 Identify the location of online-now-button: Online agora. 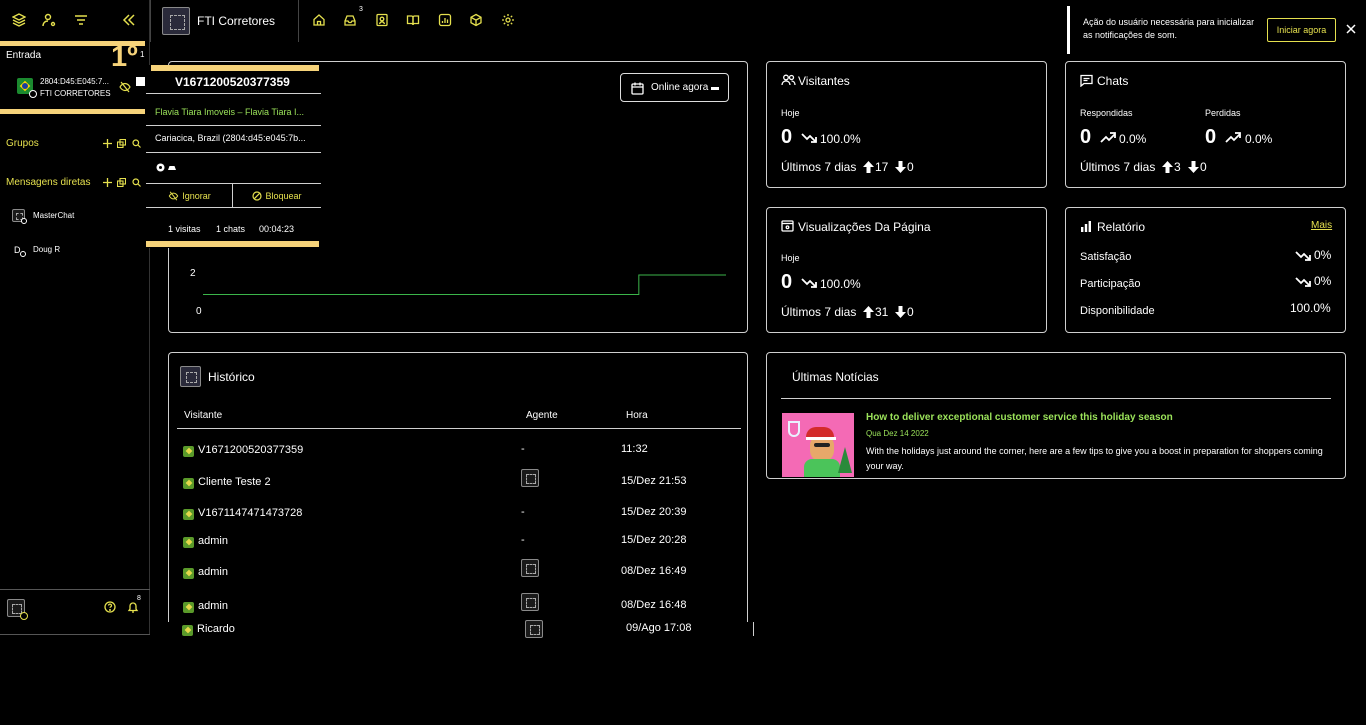
(674, 87).